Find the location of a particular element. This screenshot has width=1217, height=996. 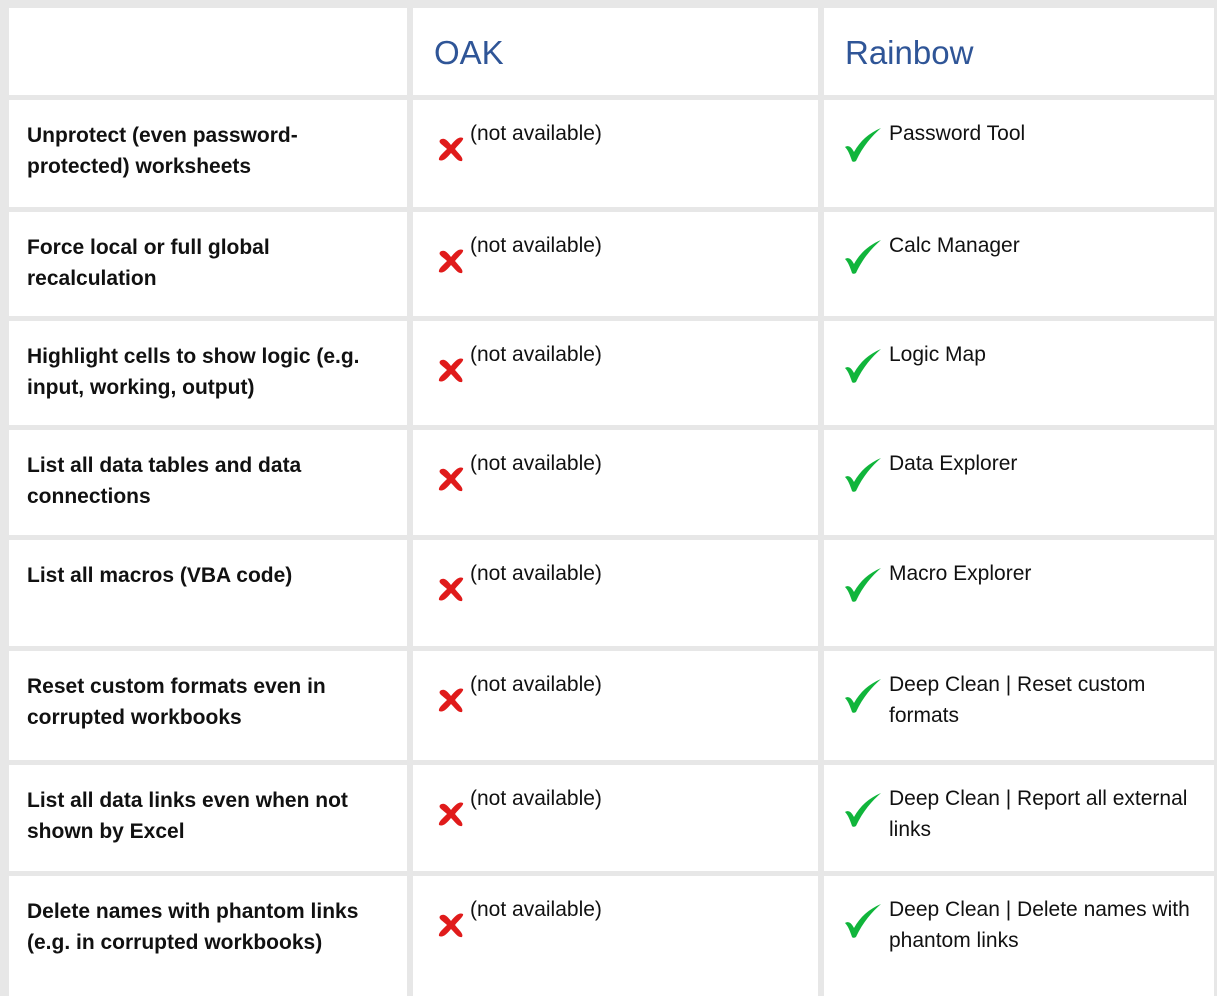

feature-label: List all macros (VBA code) is located at coordinates (160, 575).